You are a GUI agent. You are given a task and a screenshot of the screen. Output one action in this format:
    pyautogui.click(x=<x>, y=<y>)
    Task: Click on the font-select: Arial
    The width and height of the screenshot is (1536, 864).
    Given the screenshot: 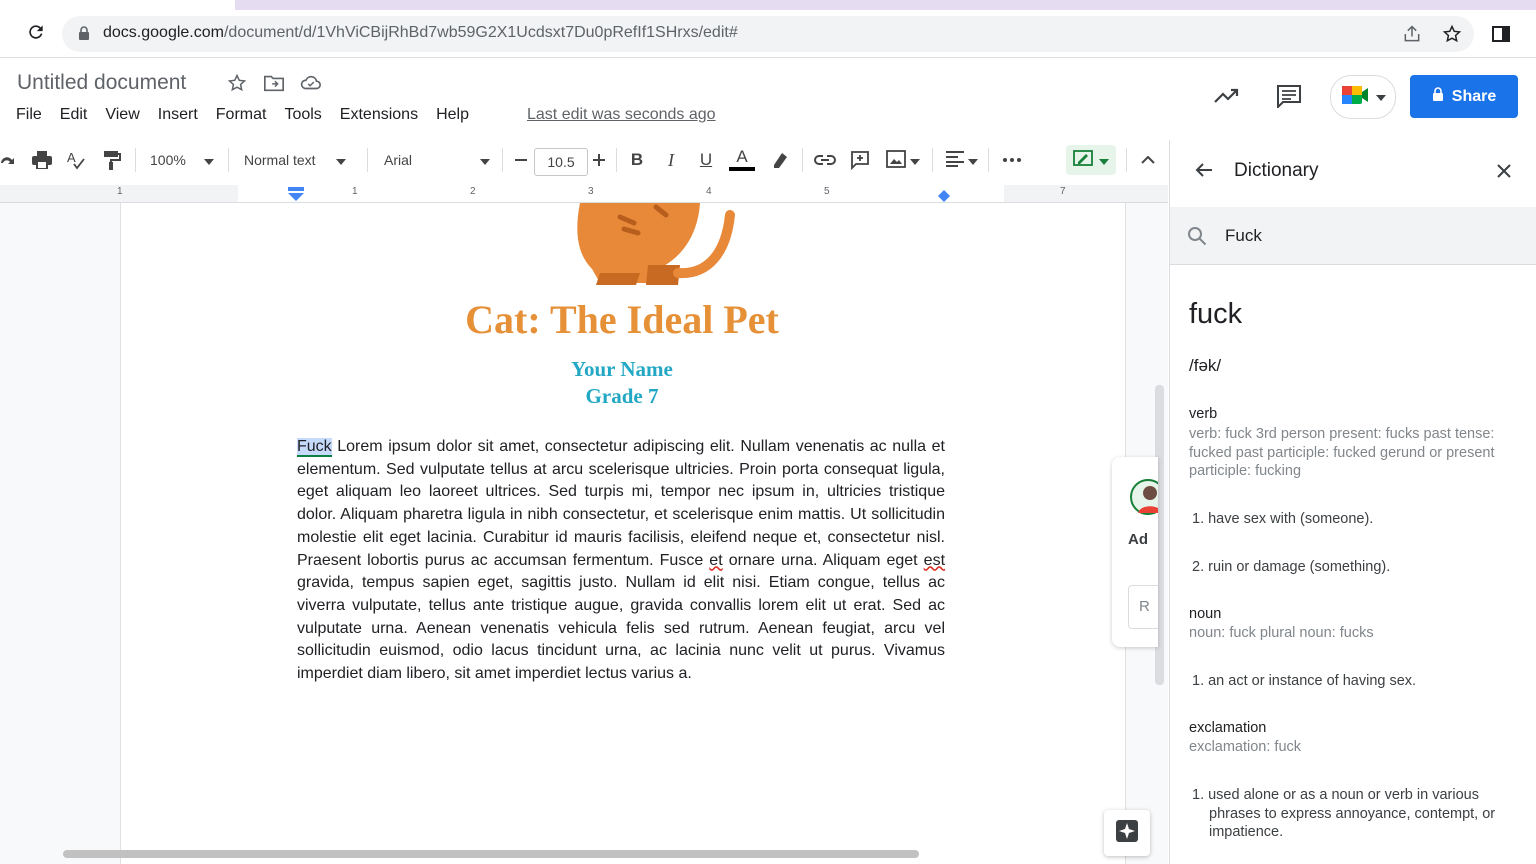 What is the action you would take?
    pyautogui.click(x=440, y=160)
    